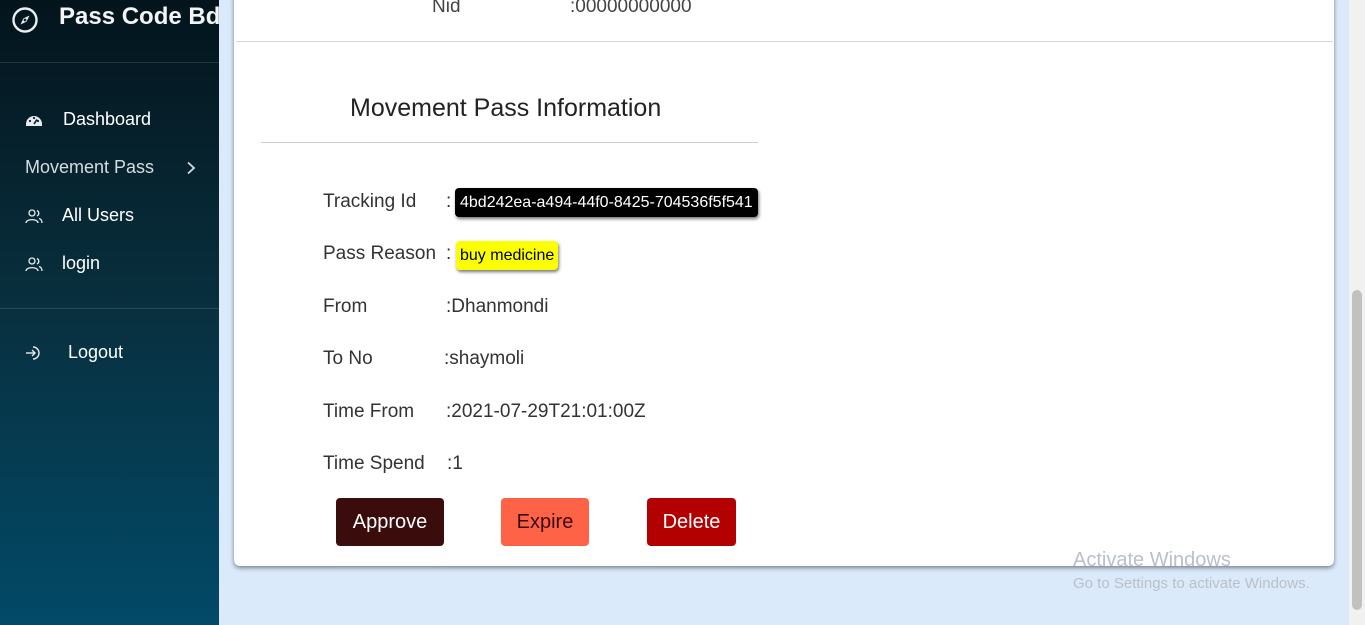 The height and width of the screenshot is (625, 1365). Describe the element at coordinates (545, 522) in the screenshot. I see `expire-button: Expire` at that location.